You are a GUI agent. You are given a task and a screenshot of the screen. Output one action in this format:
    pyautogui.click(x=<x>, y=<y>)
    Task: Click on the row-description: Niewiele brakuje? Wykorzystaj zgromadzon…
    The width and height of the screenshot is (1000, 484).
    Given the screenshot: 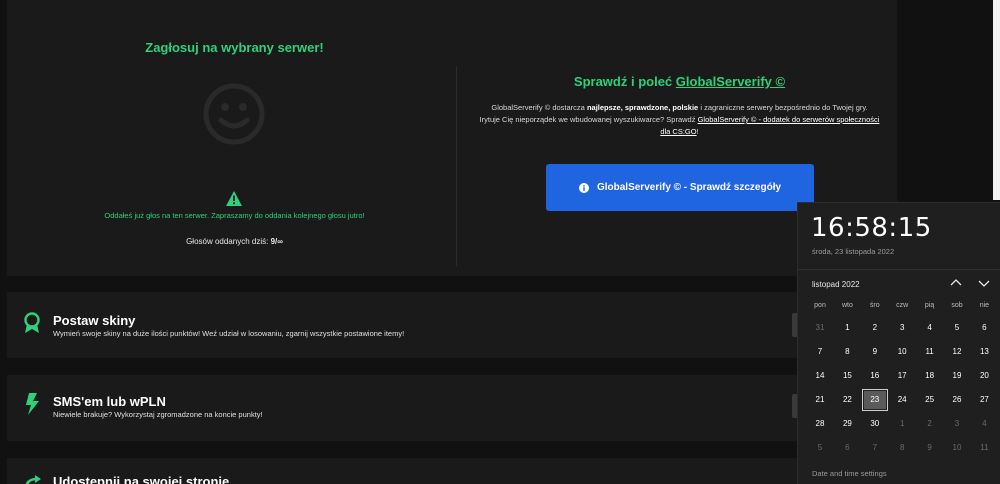 What is the action you would take?
    pyautogui.click(x=158, y=414)
    